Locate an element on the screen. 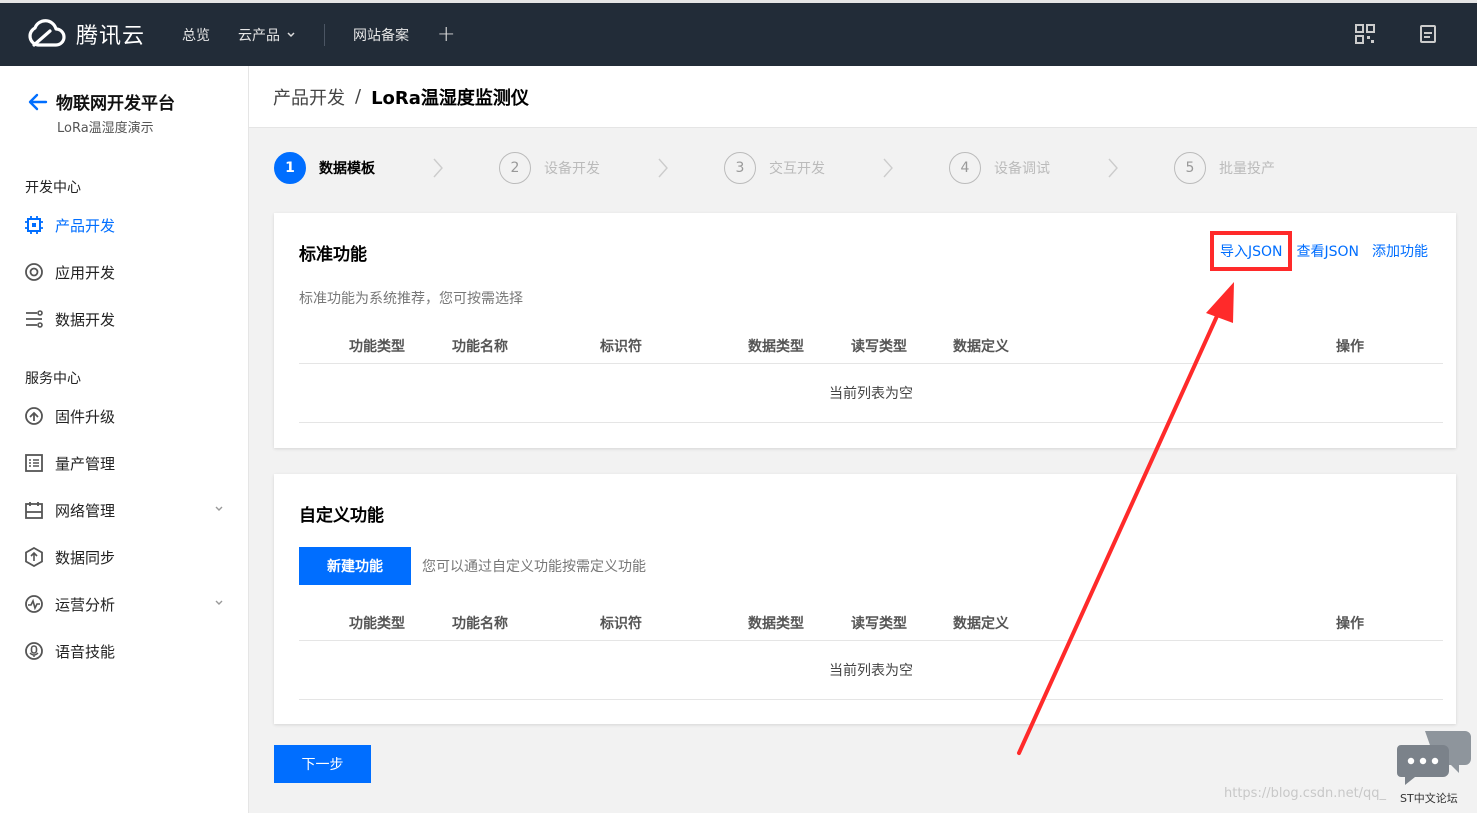 This screenshot has height=813, width=1477. step-batch-production: 5 批量投产 is located at coordinates (1224, 168).